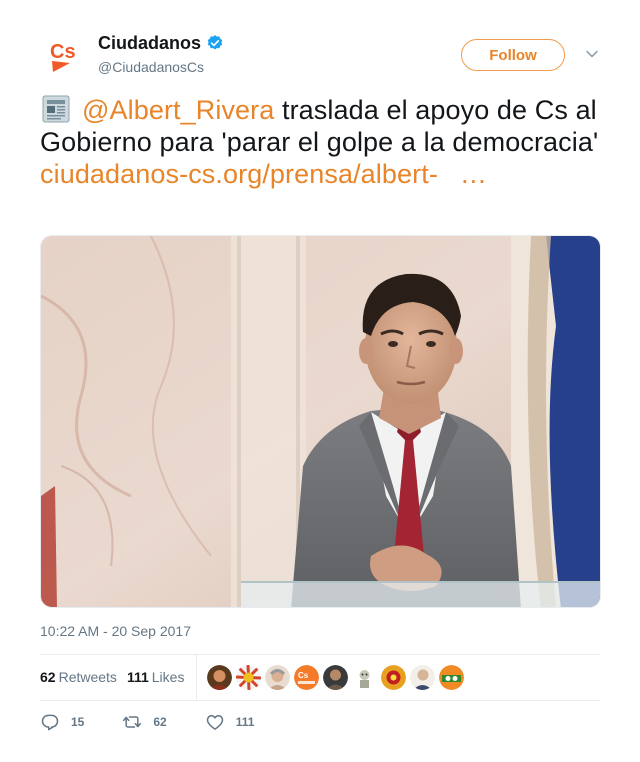 This screenshot has height=762, width=640. What do you see at coordinates (87, 677) in the screenshot?
I see `retweets-label: Retweets` at bounding box center [87, 677].